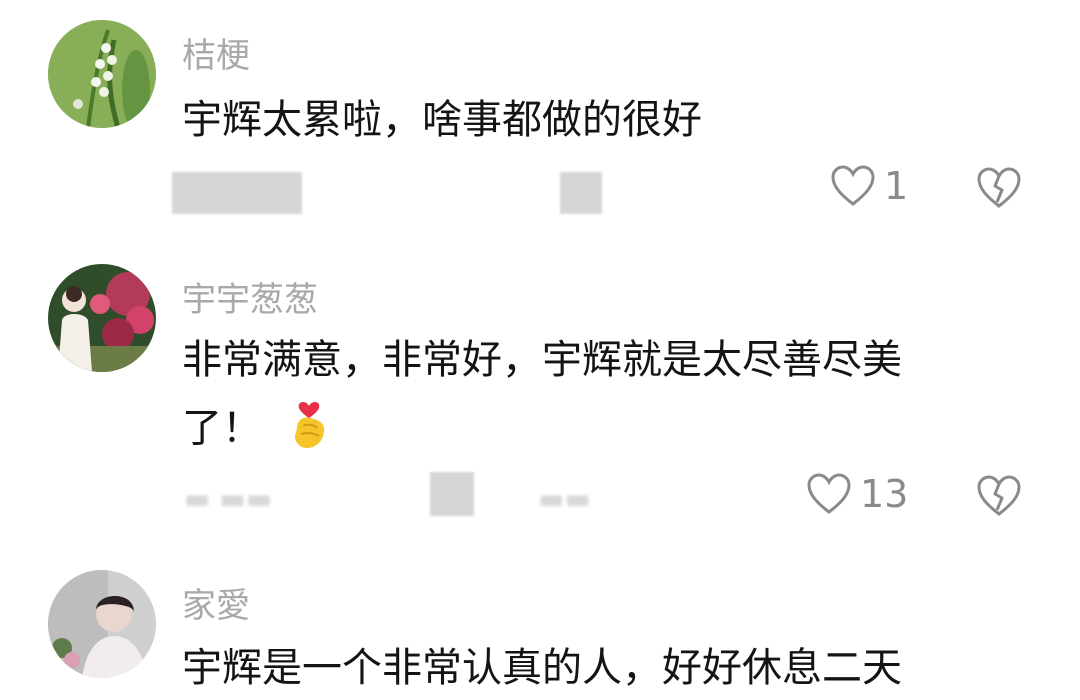 The height and width of the screenshot is (700, 1080). I want to click on comment-username: 桔梗, so click(216, 52).